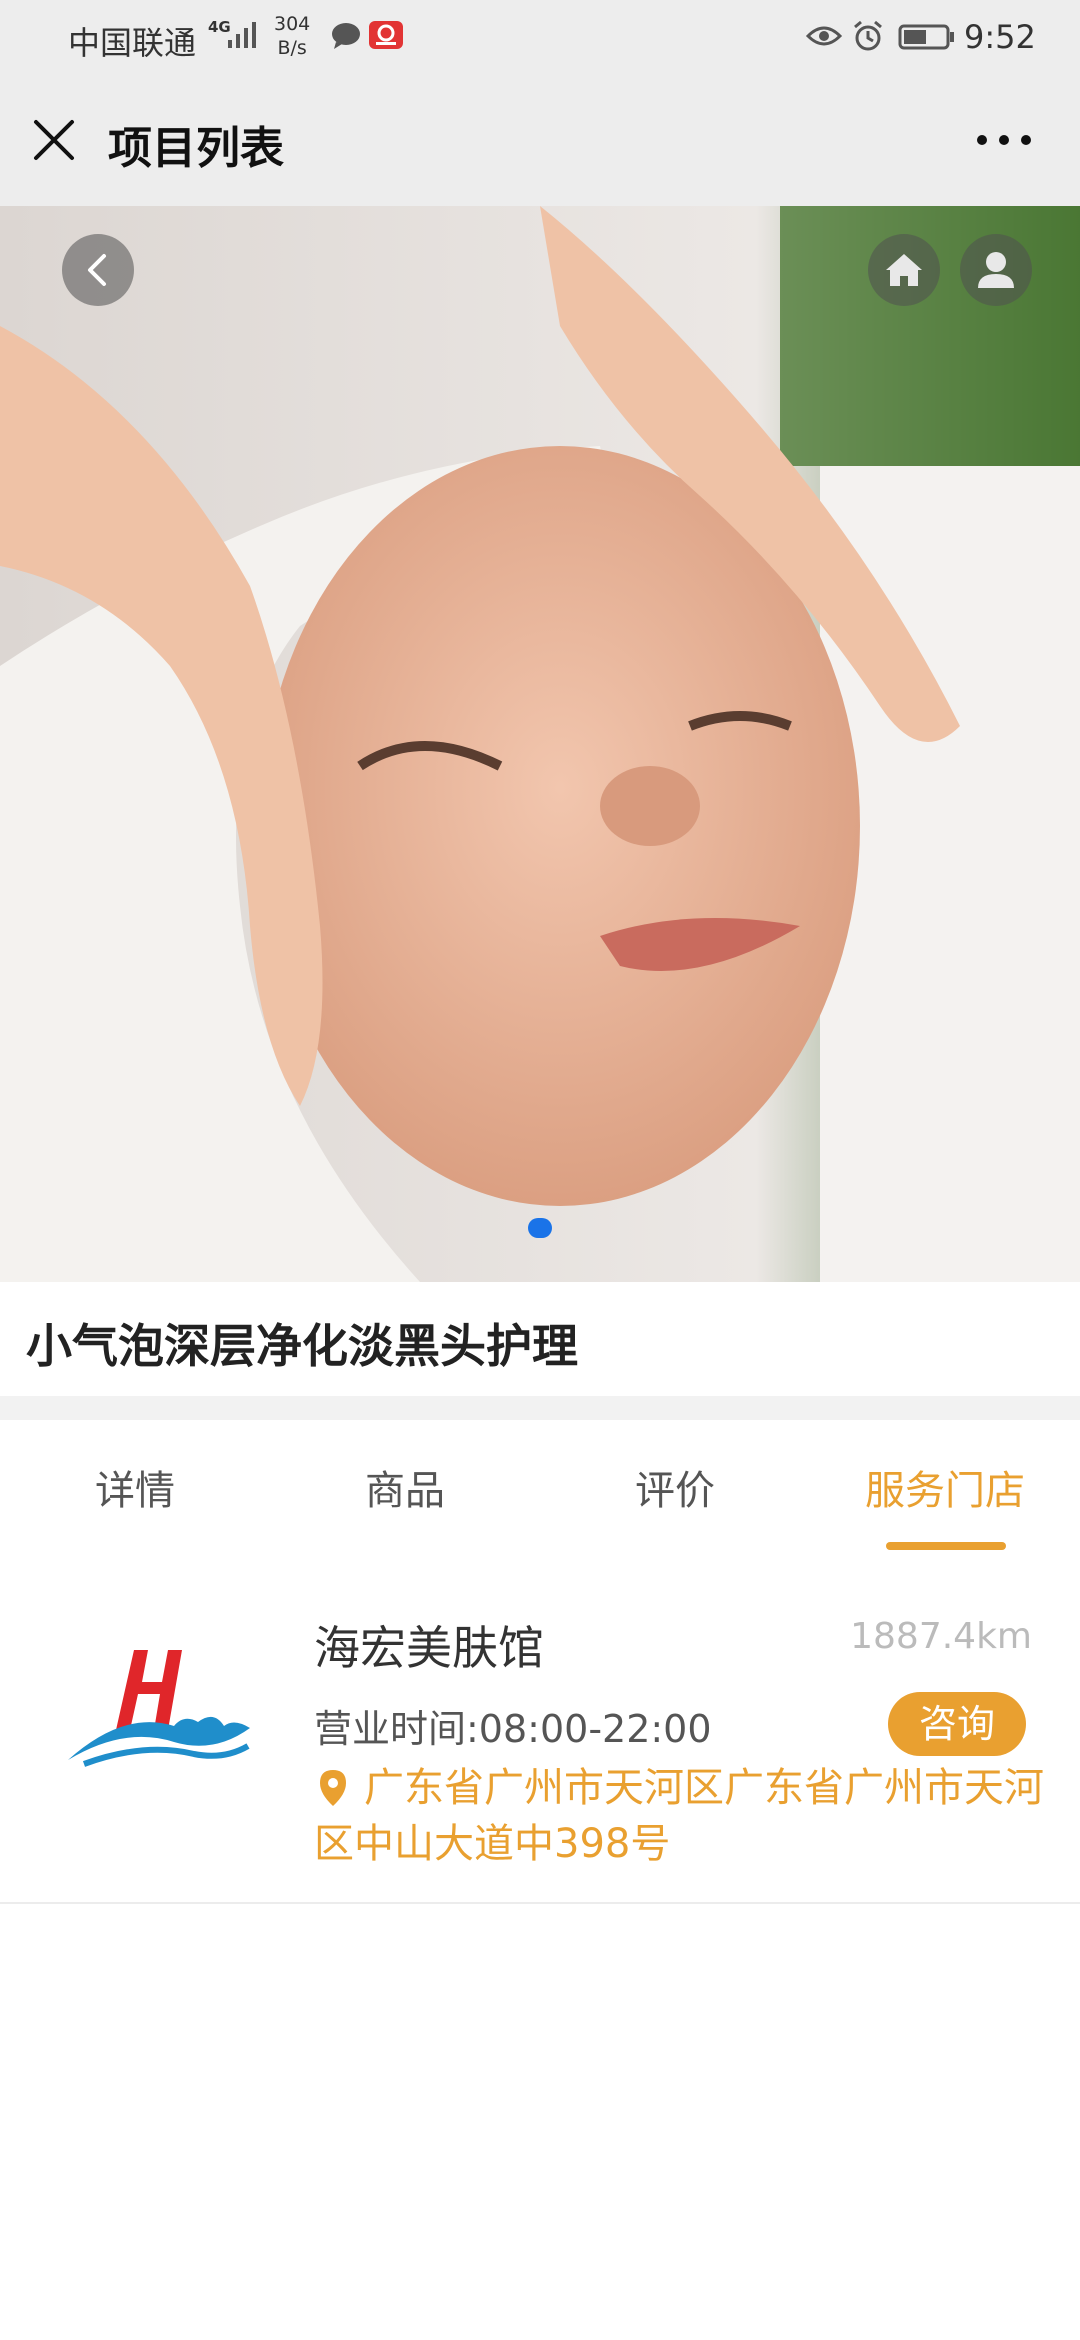 The height and width of the screenshot is (2340, 1080). I want to click on store-distance: 1887.4km, so click(941, 1636).